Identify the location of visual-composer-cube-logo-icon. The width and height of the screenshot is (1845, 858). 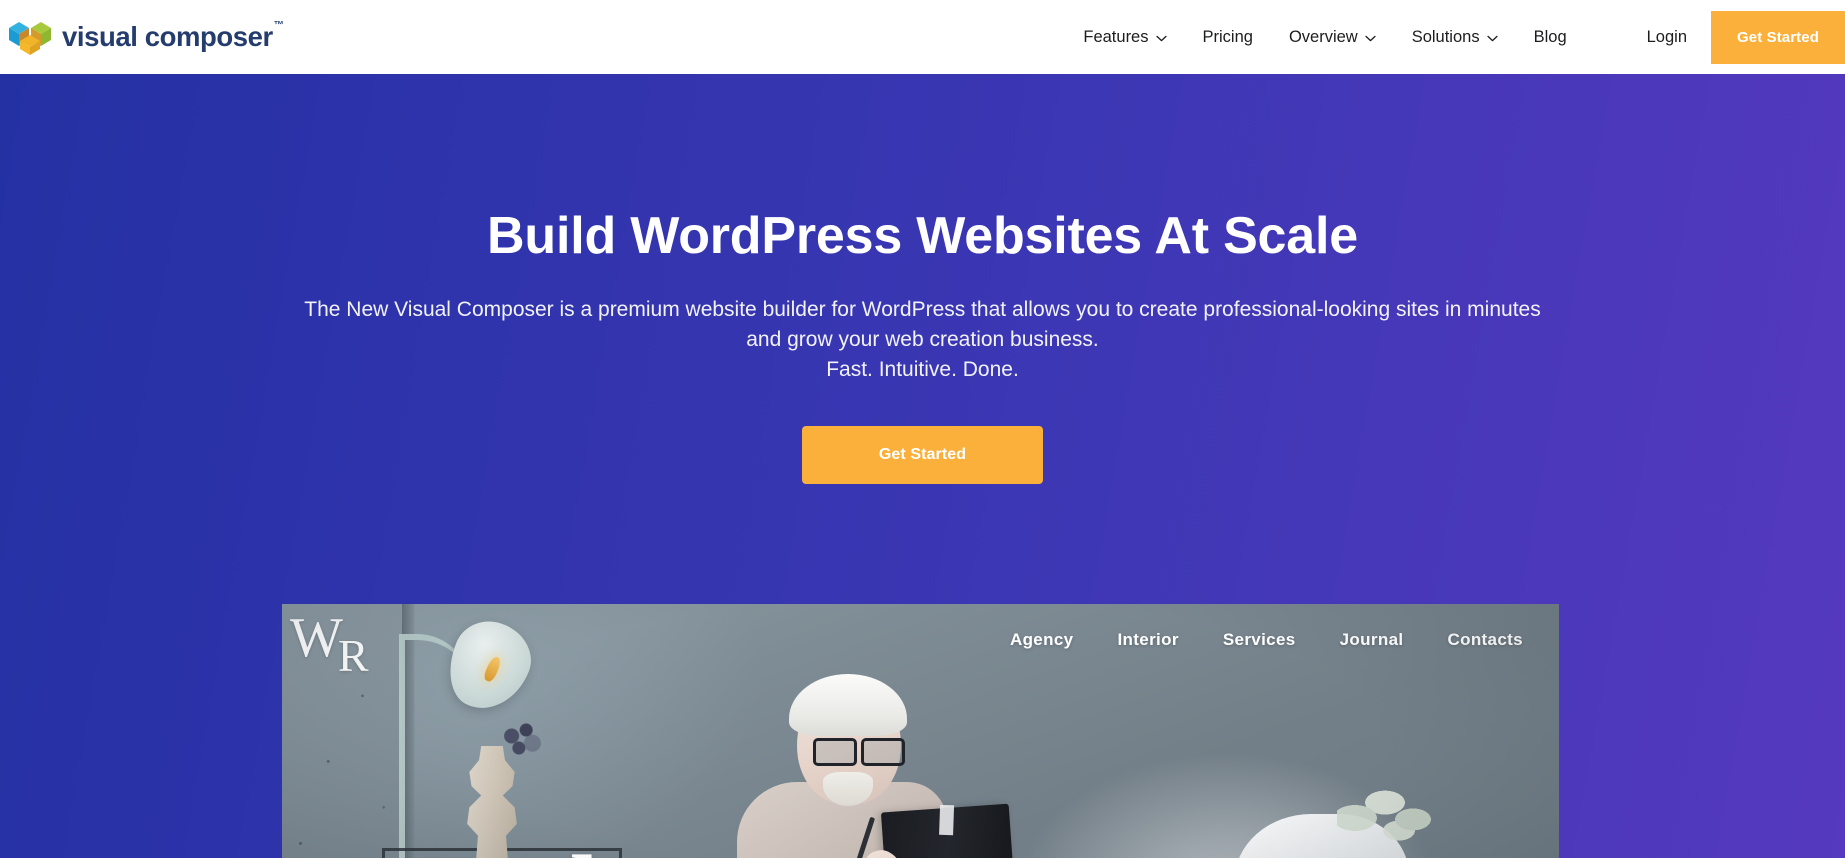
(30, 38).